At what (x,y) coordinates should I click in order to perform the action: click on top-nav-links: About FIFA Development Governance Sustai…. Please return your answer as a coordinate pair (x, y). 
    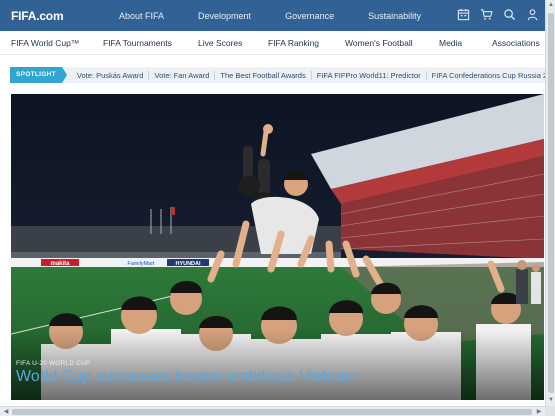
    Looking at the image, I should click on (263, 16).